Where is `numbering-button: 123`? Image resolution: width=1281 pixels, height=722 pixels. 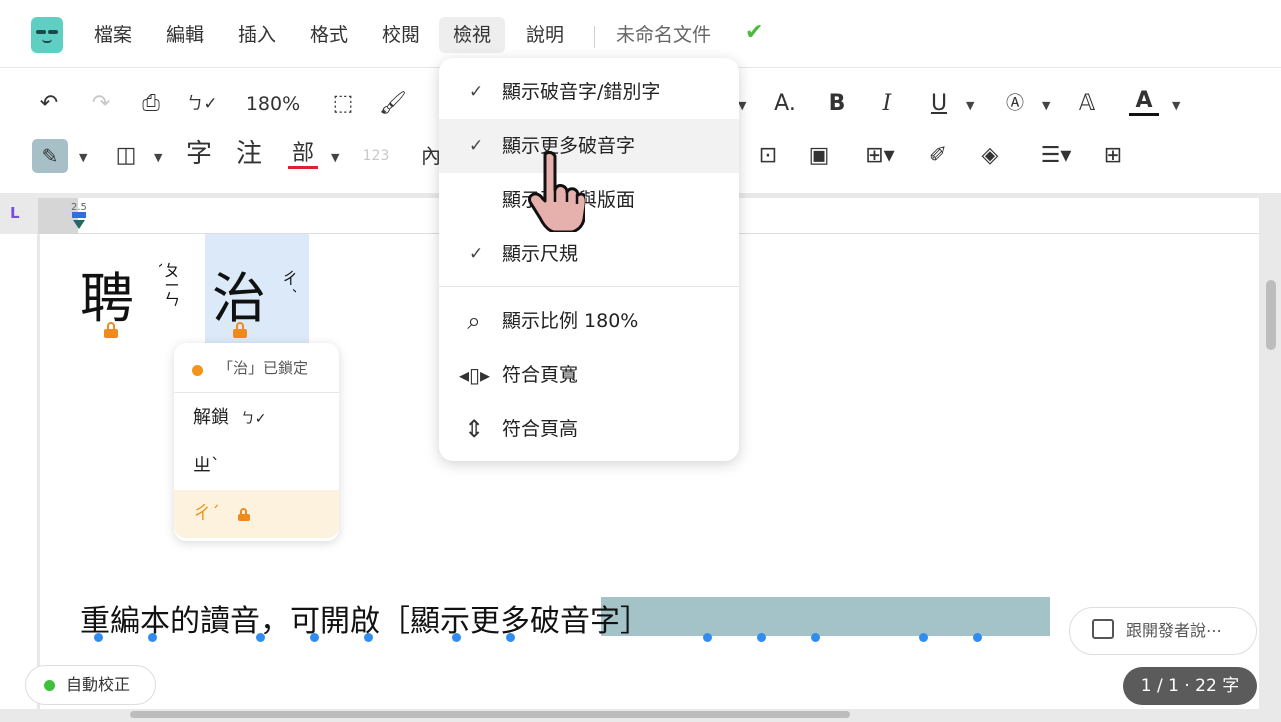 numbering-button: 123 is located at coordinates (376, 156).